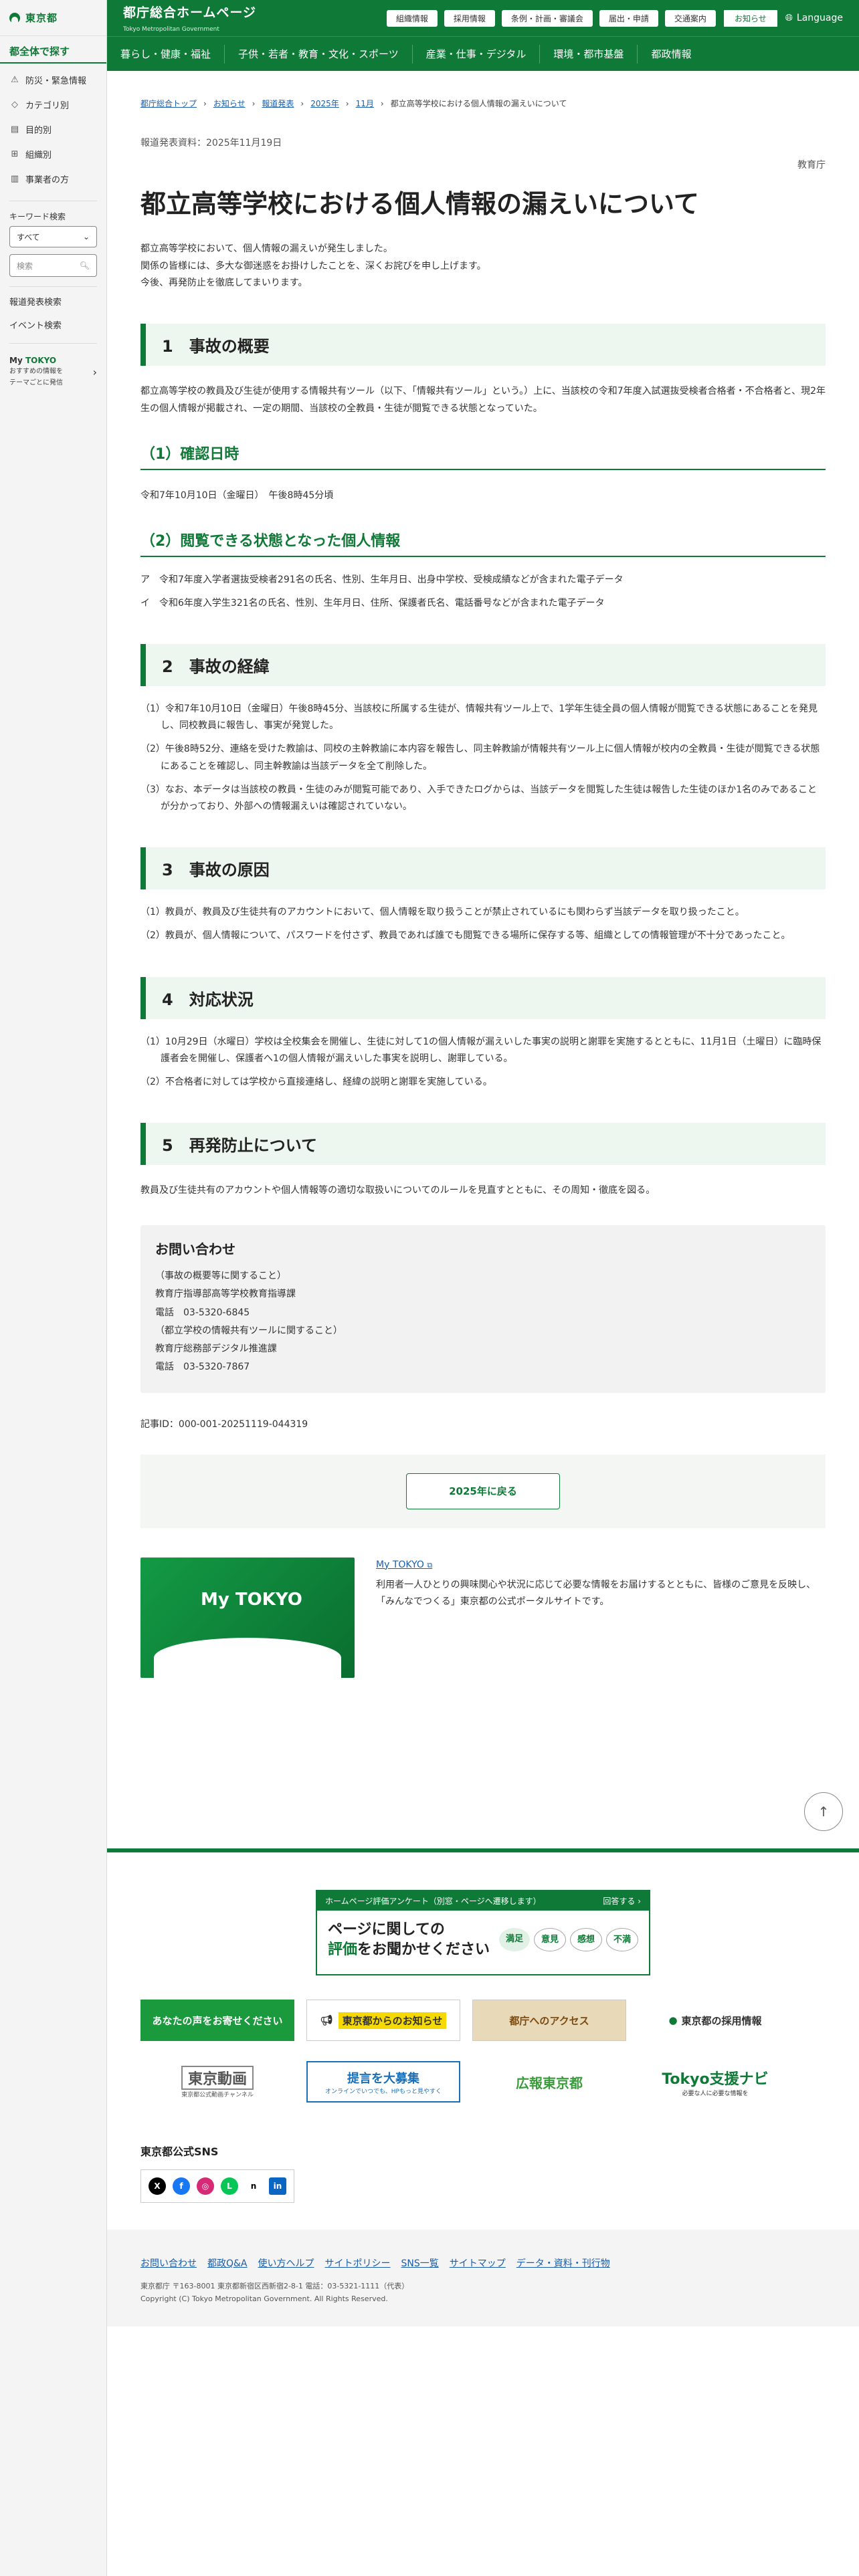 The image size is (859, 2576). I want to click on util-link-ordinance: 条例・計画・審議会, so click(547, 18).